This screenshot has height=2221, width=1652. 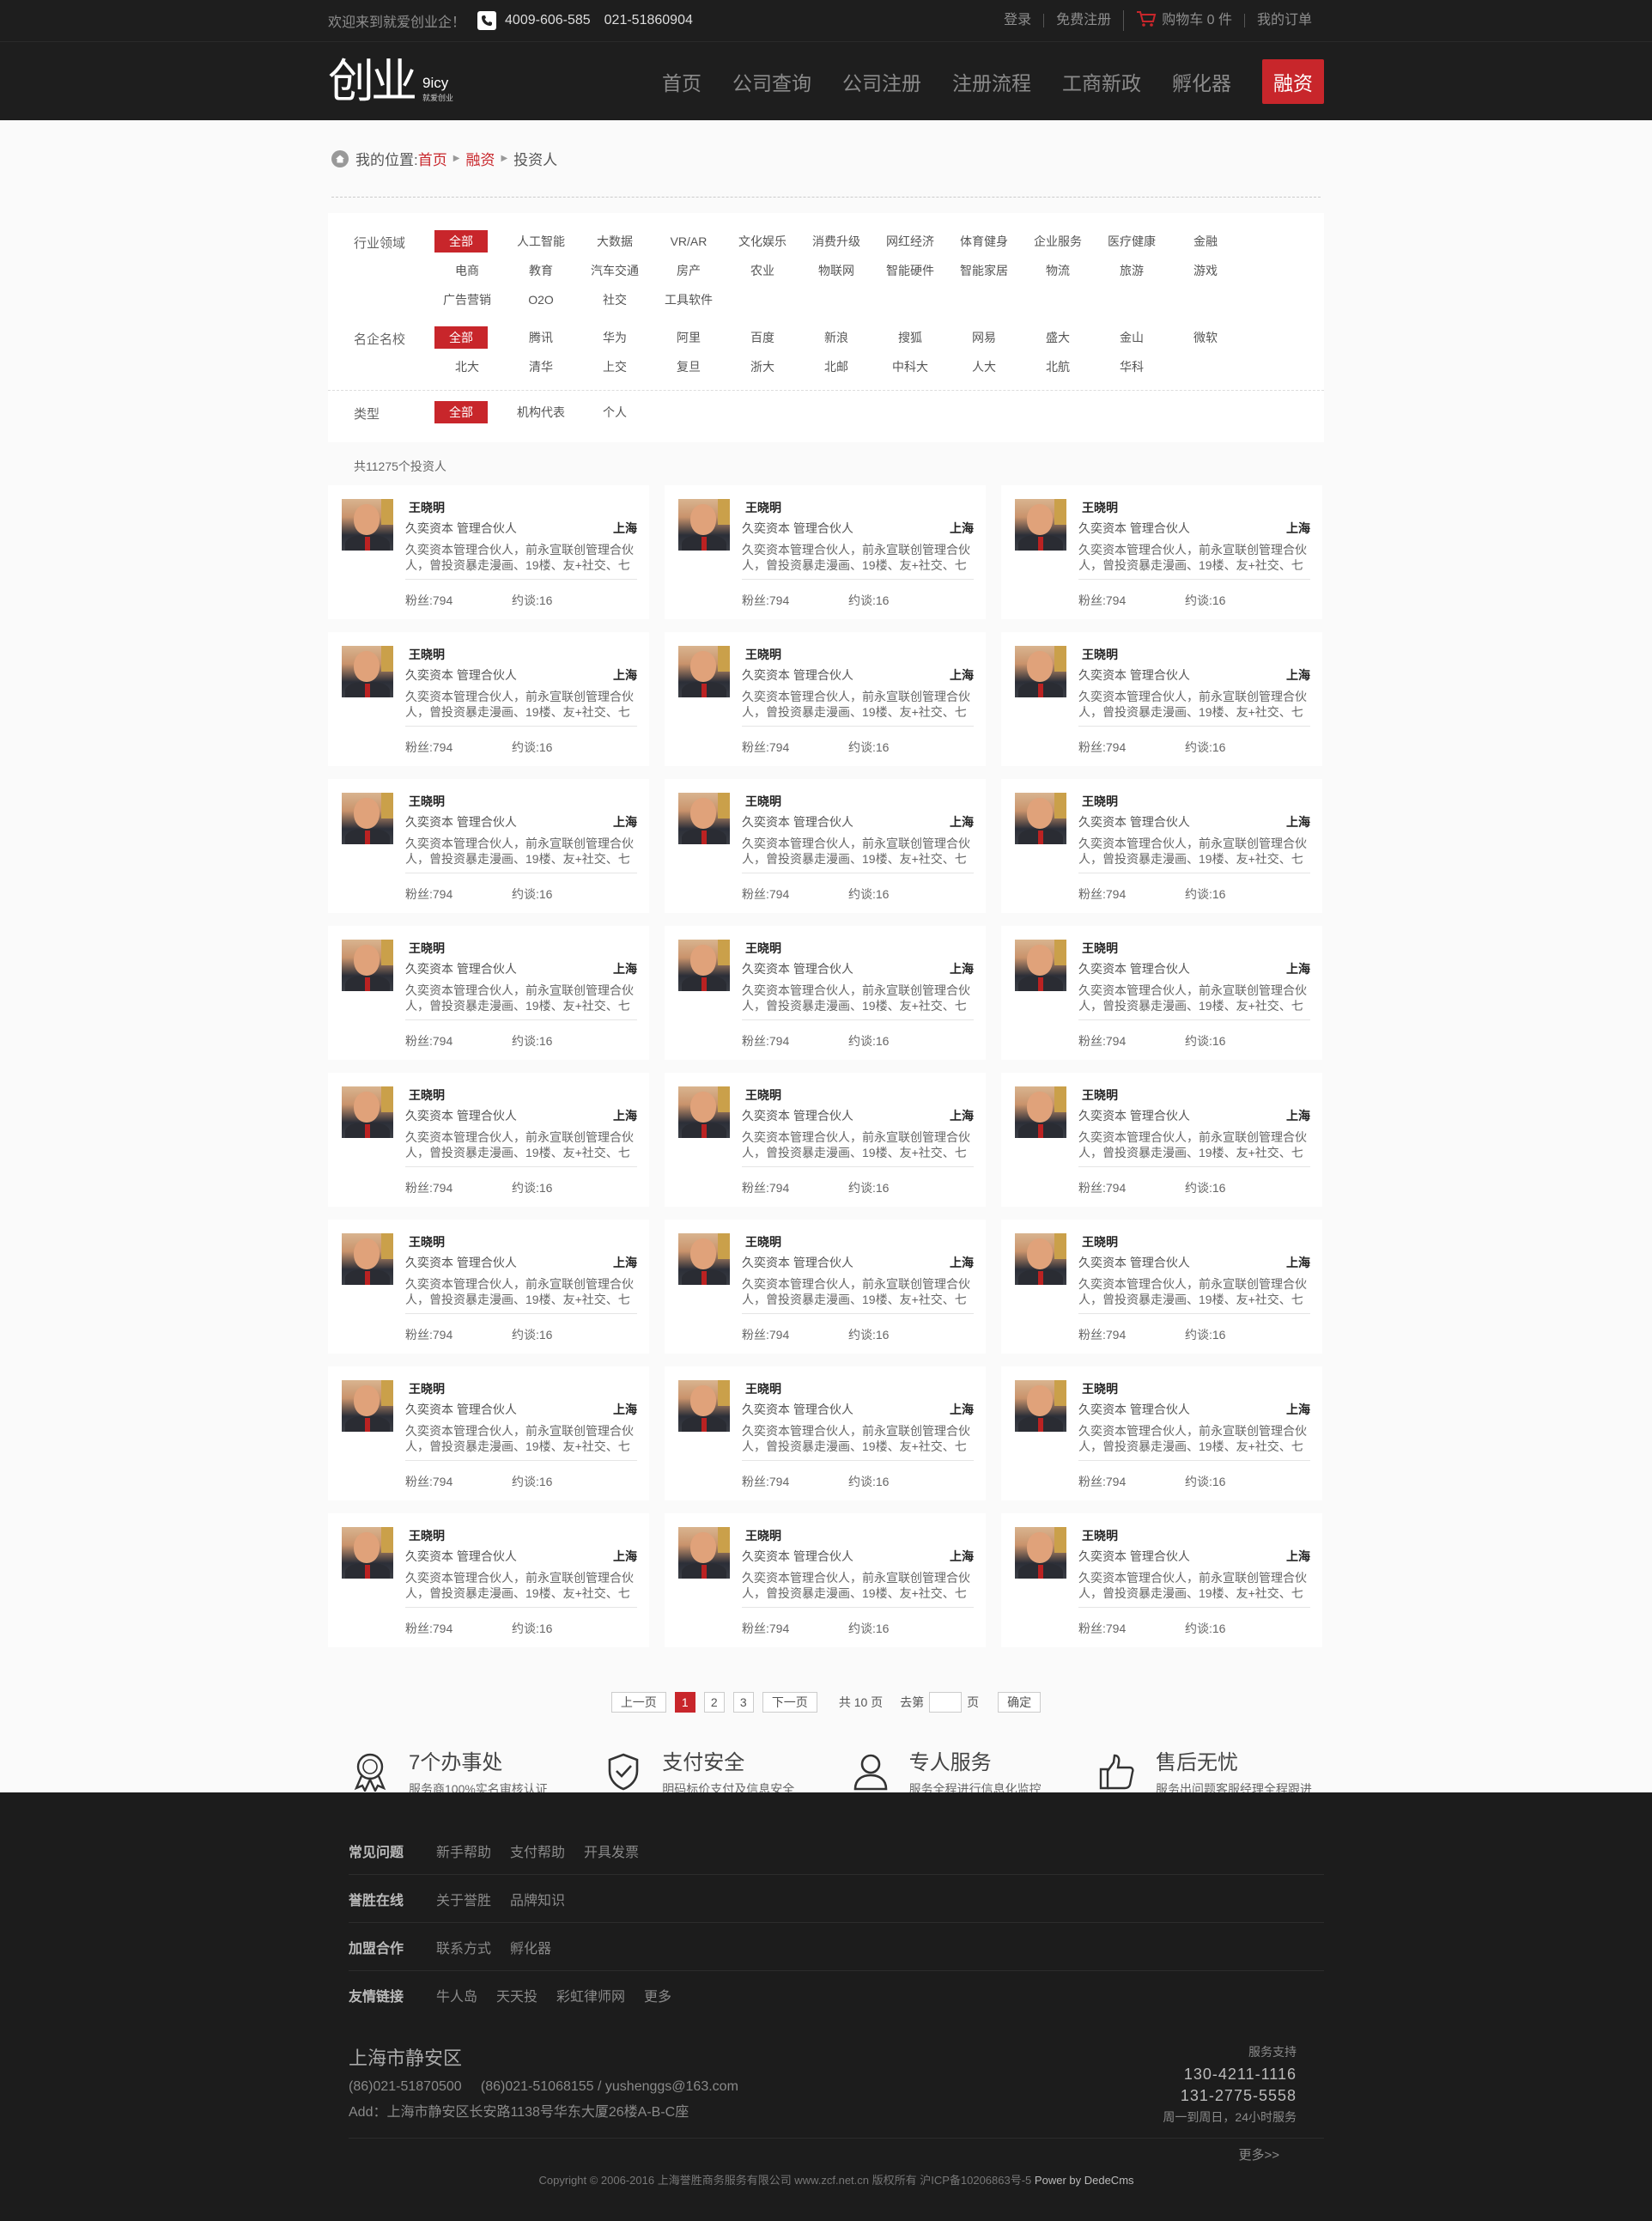 What do you see at coordinates (984, 339) in the screenshot?
I see `school-option: 网易` at bounding box center [984, 339].